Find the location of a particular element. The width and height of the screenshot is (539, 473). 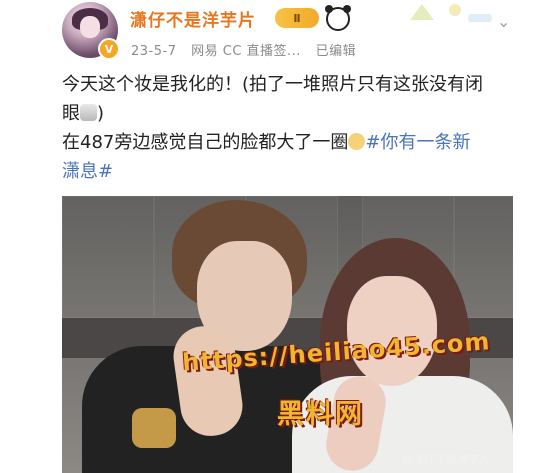

wall-panel is located at coordinates (108, 257).